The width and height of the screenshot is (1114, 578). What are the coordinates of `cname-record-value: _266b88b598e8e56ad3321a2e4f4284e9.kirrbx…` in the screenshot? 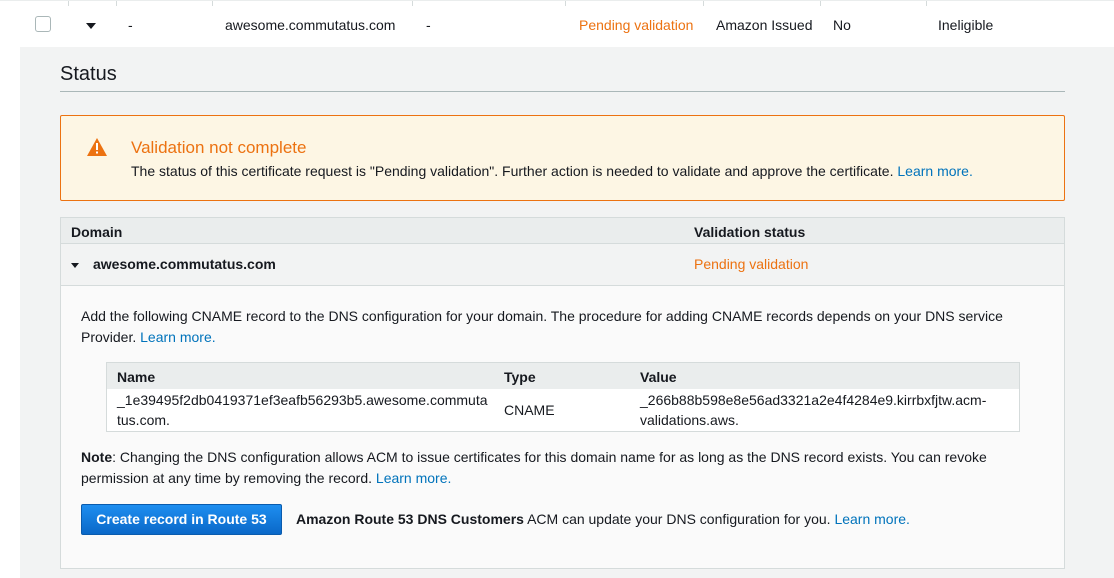 It's located at (813, 410).